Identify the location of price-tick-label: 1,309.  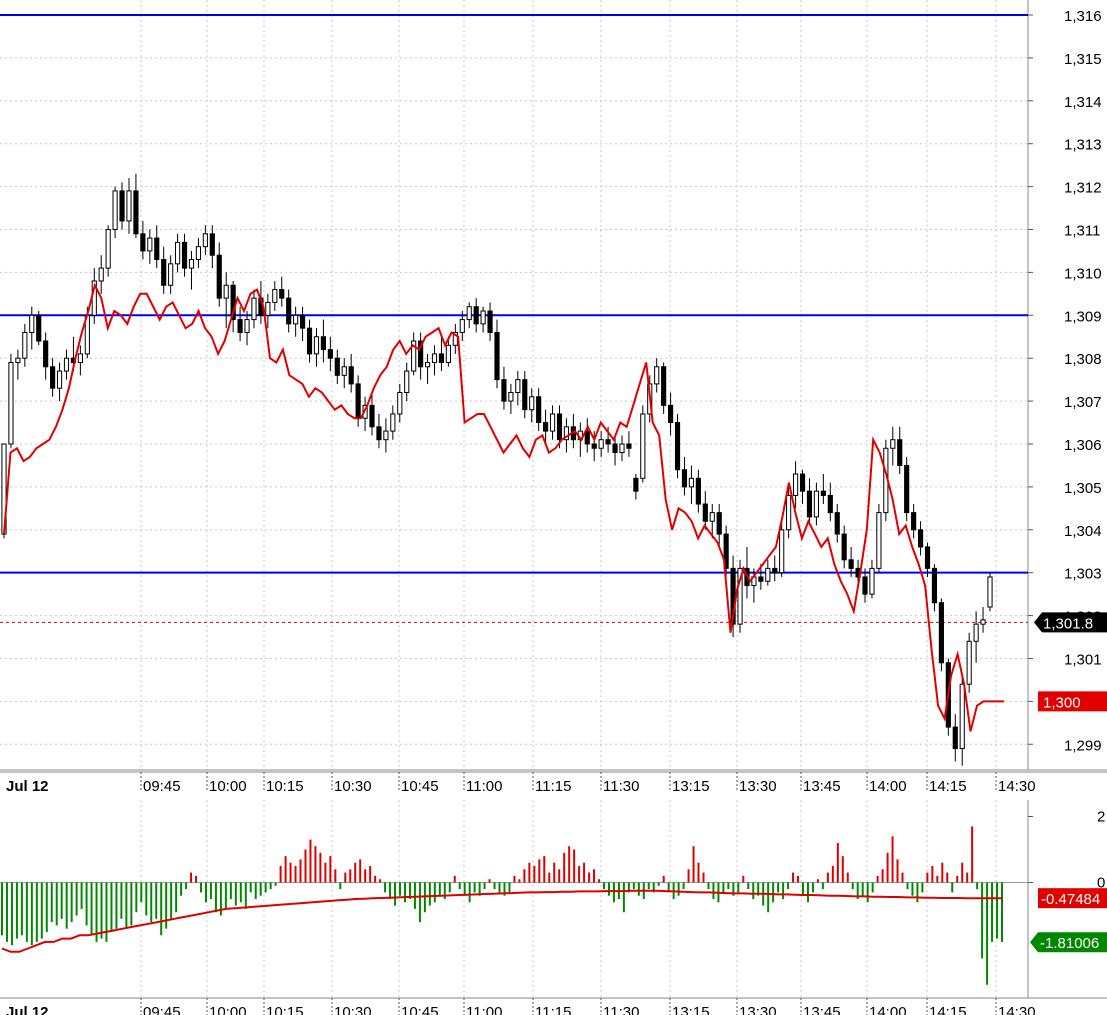
(1083, 316).